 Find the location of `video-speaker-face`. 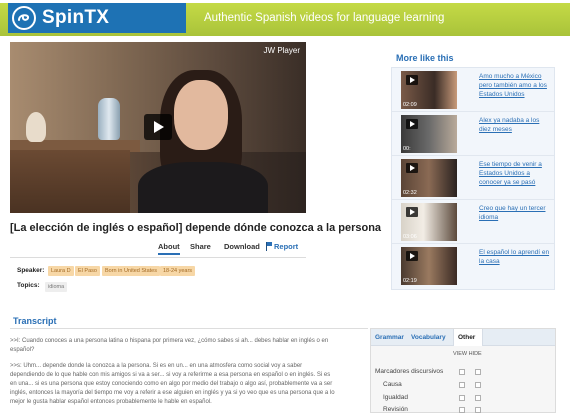

video-speaker-face is located at coordinates (201, 115).